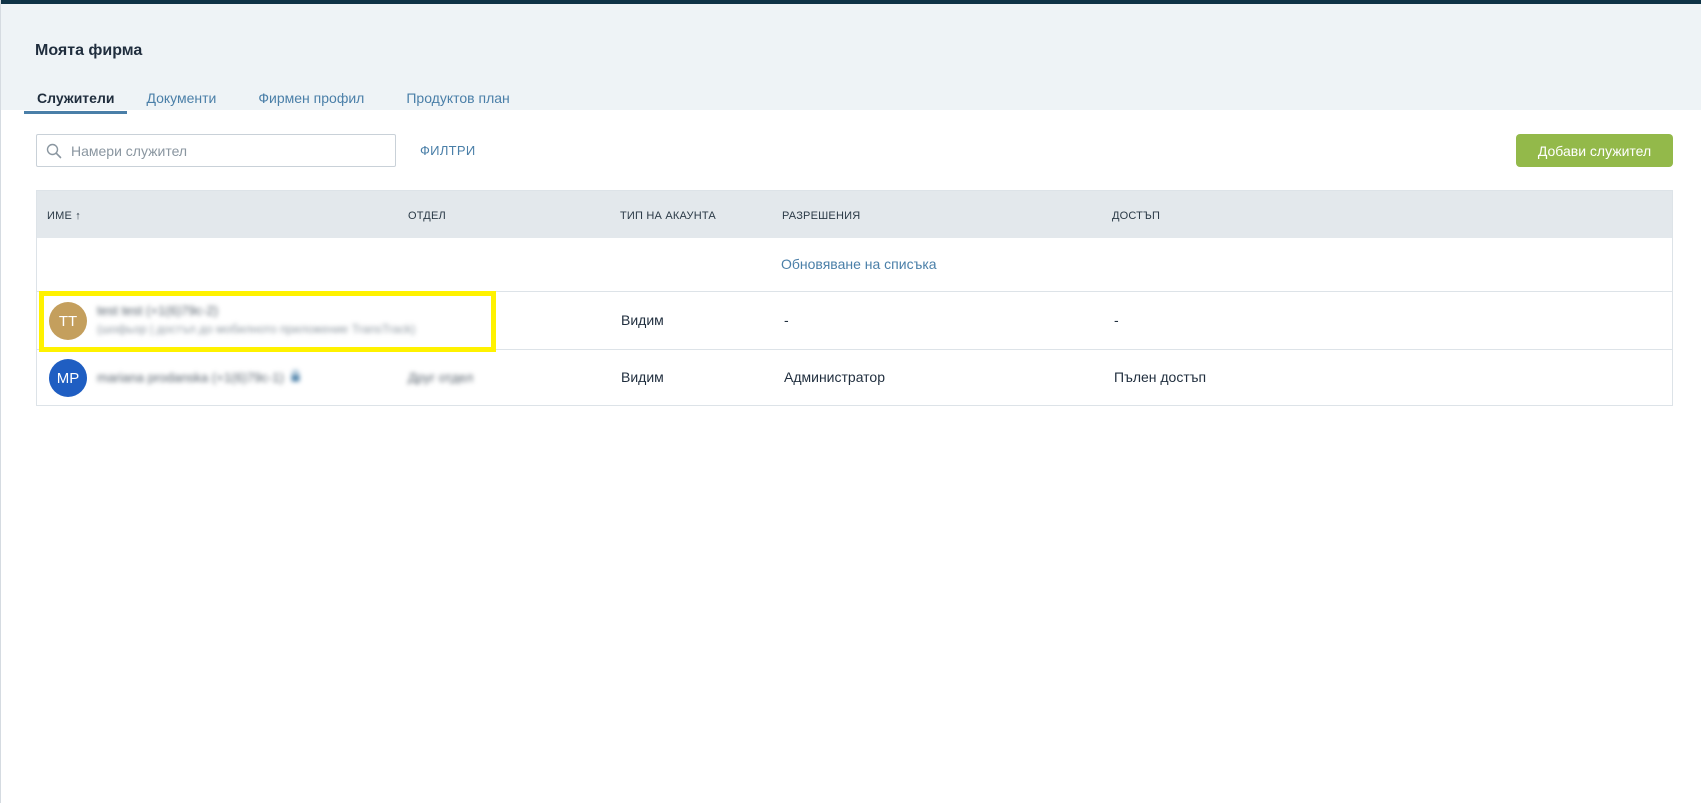  What do you see at coordinates (441, 377) in the screenshot?
I see `department-cell: Друг отдел` at bounding box center [441, 377].